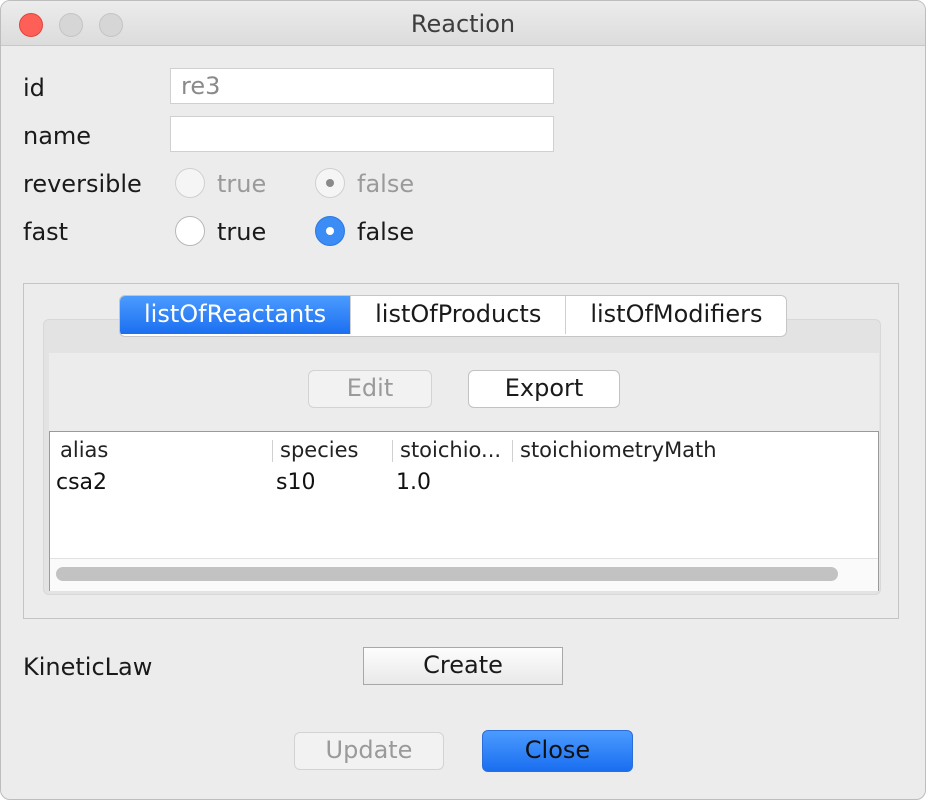  I want to click on column-header-stoichiometry-math: stoichiometryMath, so click(618, 450).